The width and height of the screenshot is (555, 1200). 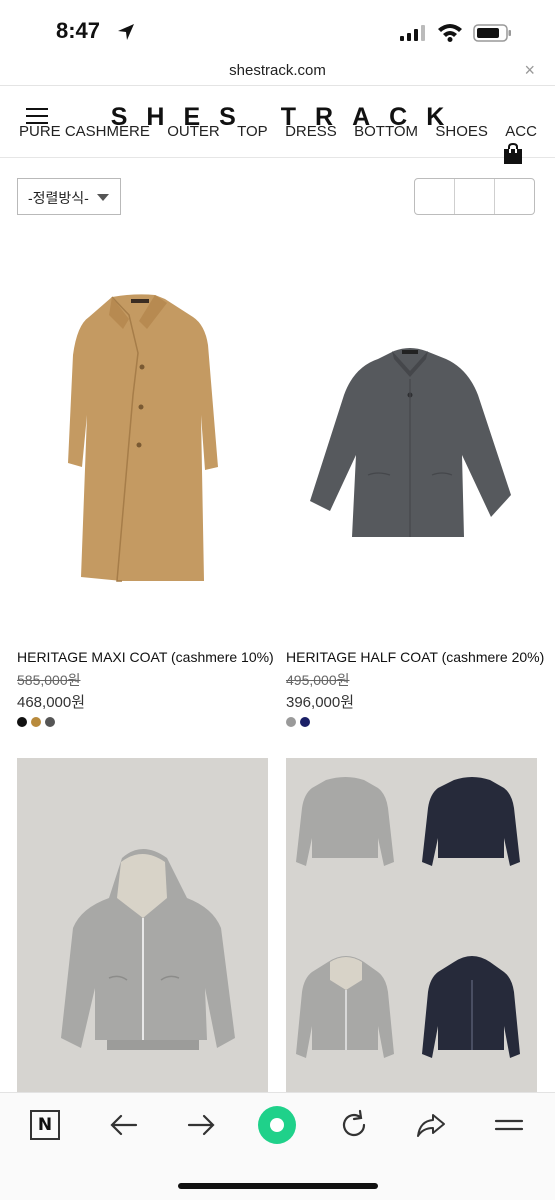 What do you see at coordinates (252, 131) in the screenshot?
I see `nav-top: TOP` at bounding box center [252, 131].